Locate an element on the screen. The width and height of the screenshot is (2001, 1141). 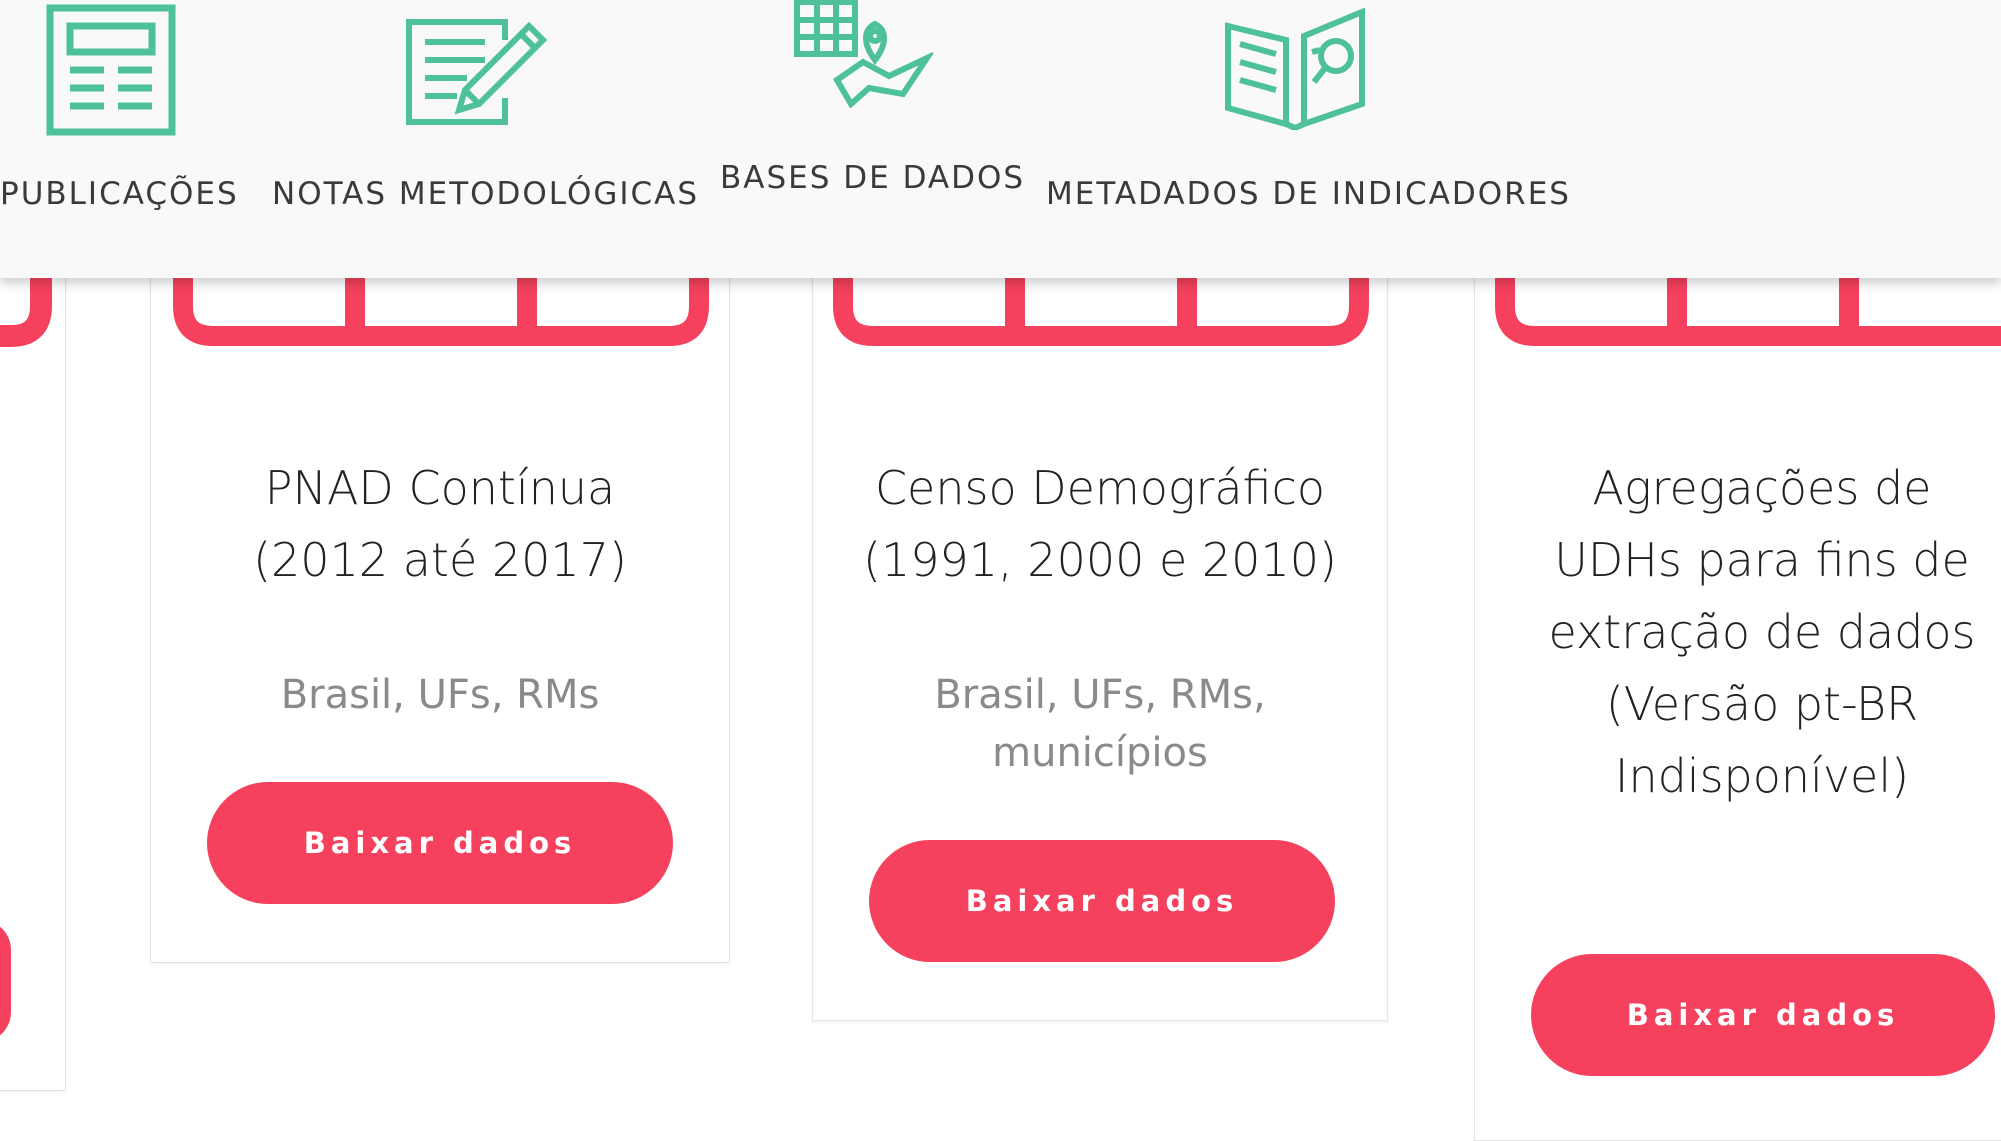
card-title-line: (1991, 2000 e 2010) is located at coordinates (1100, 560).